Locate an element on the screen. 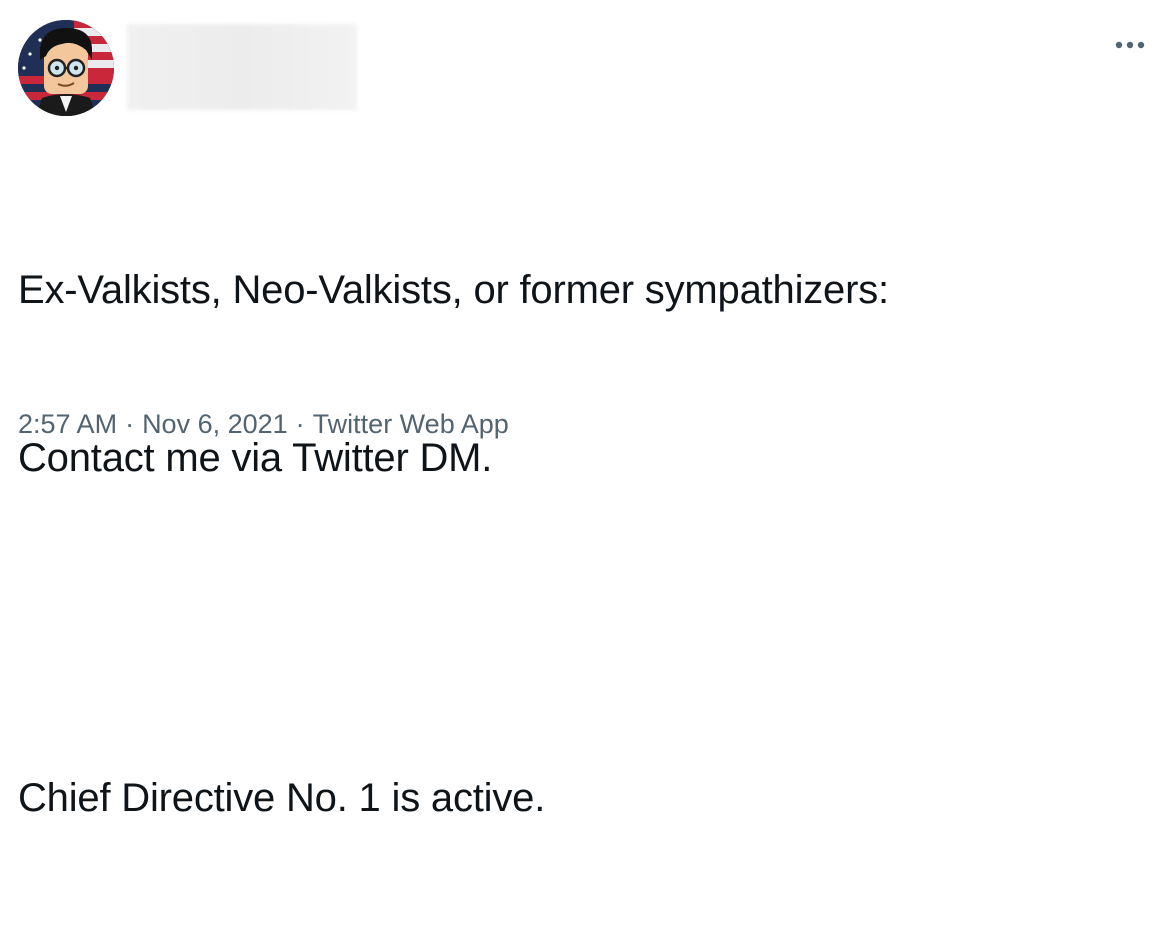 This screenshot has width=1170, height=936. tweet-metadata: 2:57 AM · Nov 6, 2021 · Twitter Web App is located at coordinates (263, 424).